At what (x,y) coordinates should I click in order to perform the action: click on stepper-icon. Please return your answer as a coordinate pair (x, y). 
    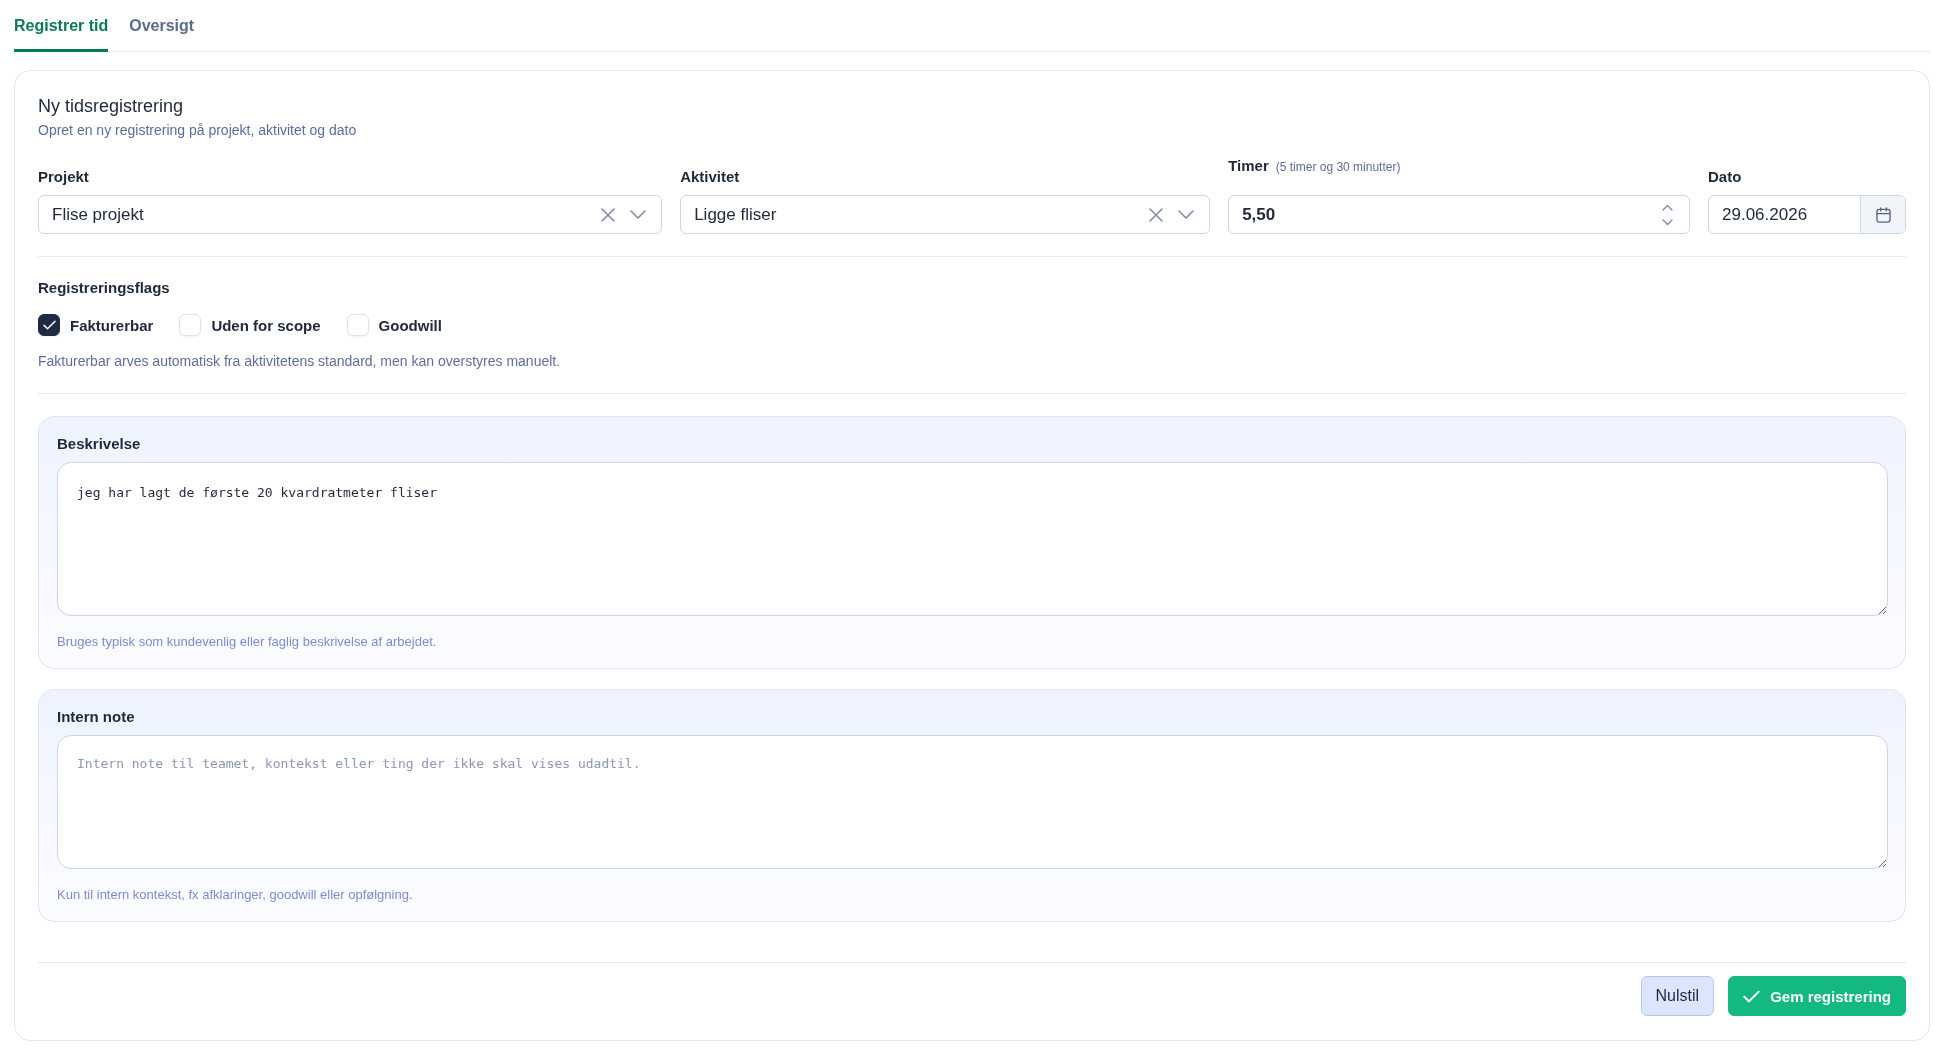
    Looking at the image, I should click on (1667, 214).